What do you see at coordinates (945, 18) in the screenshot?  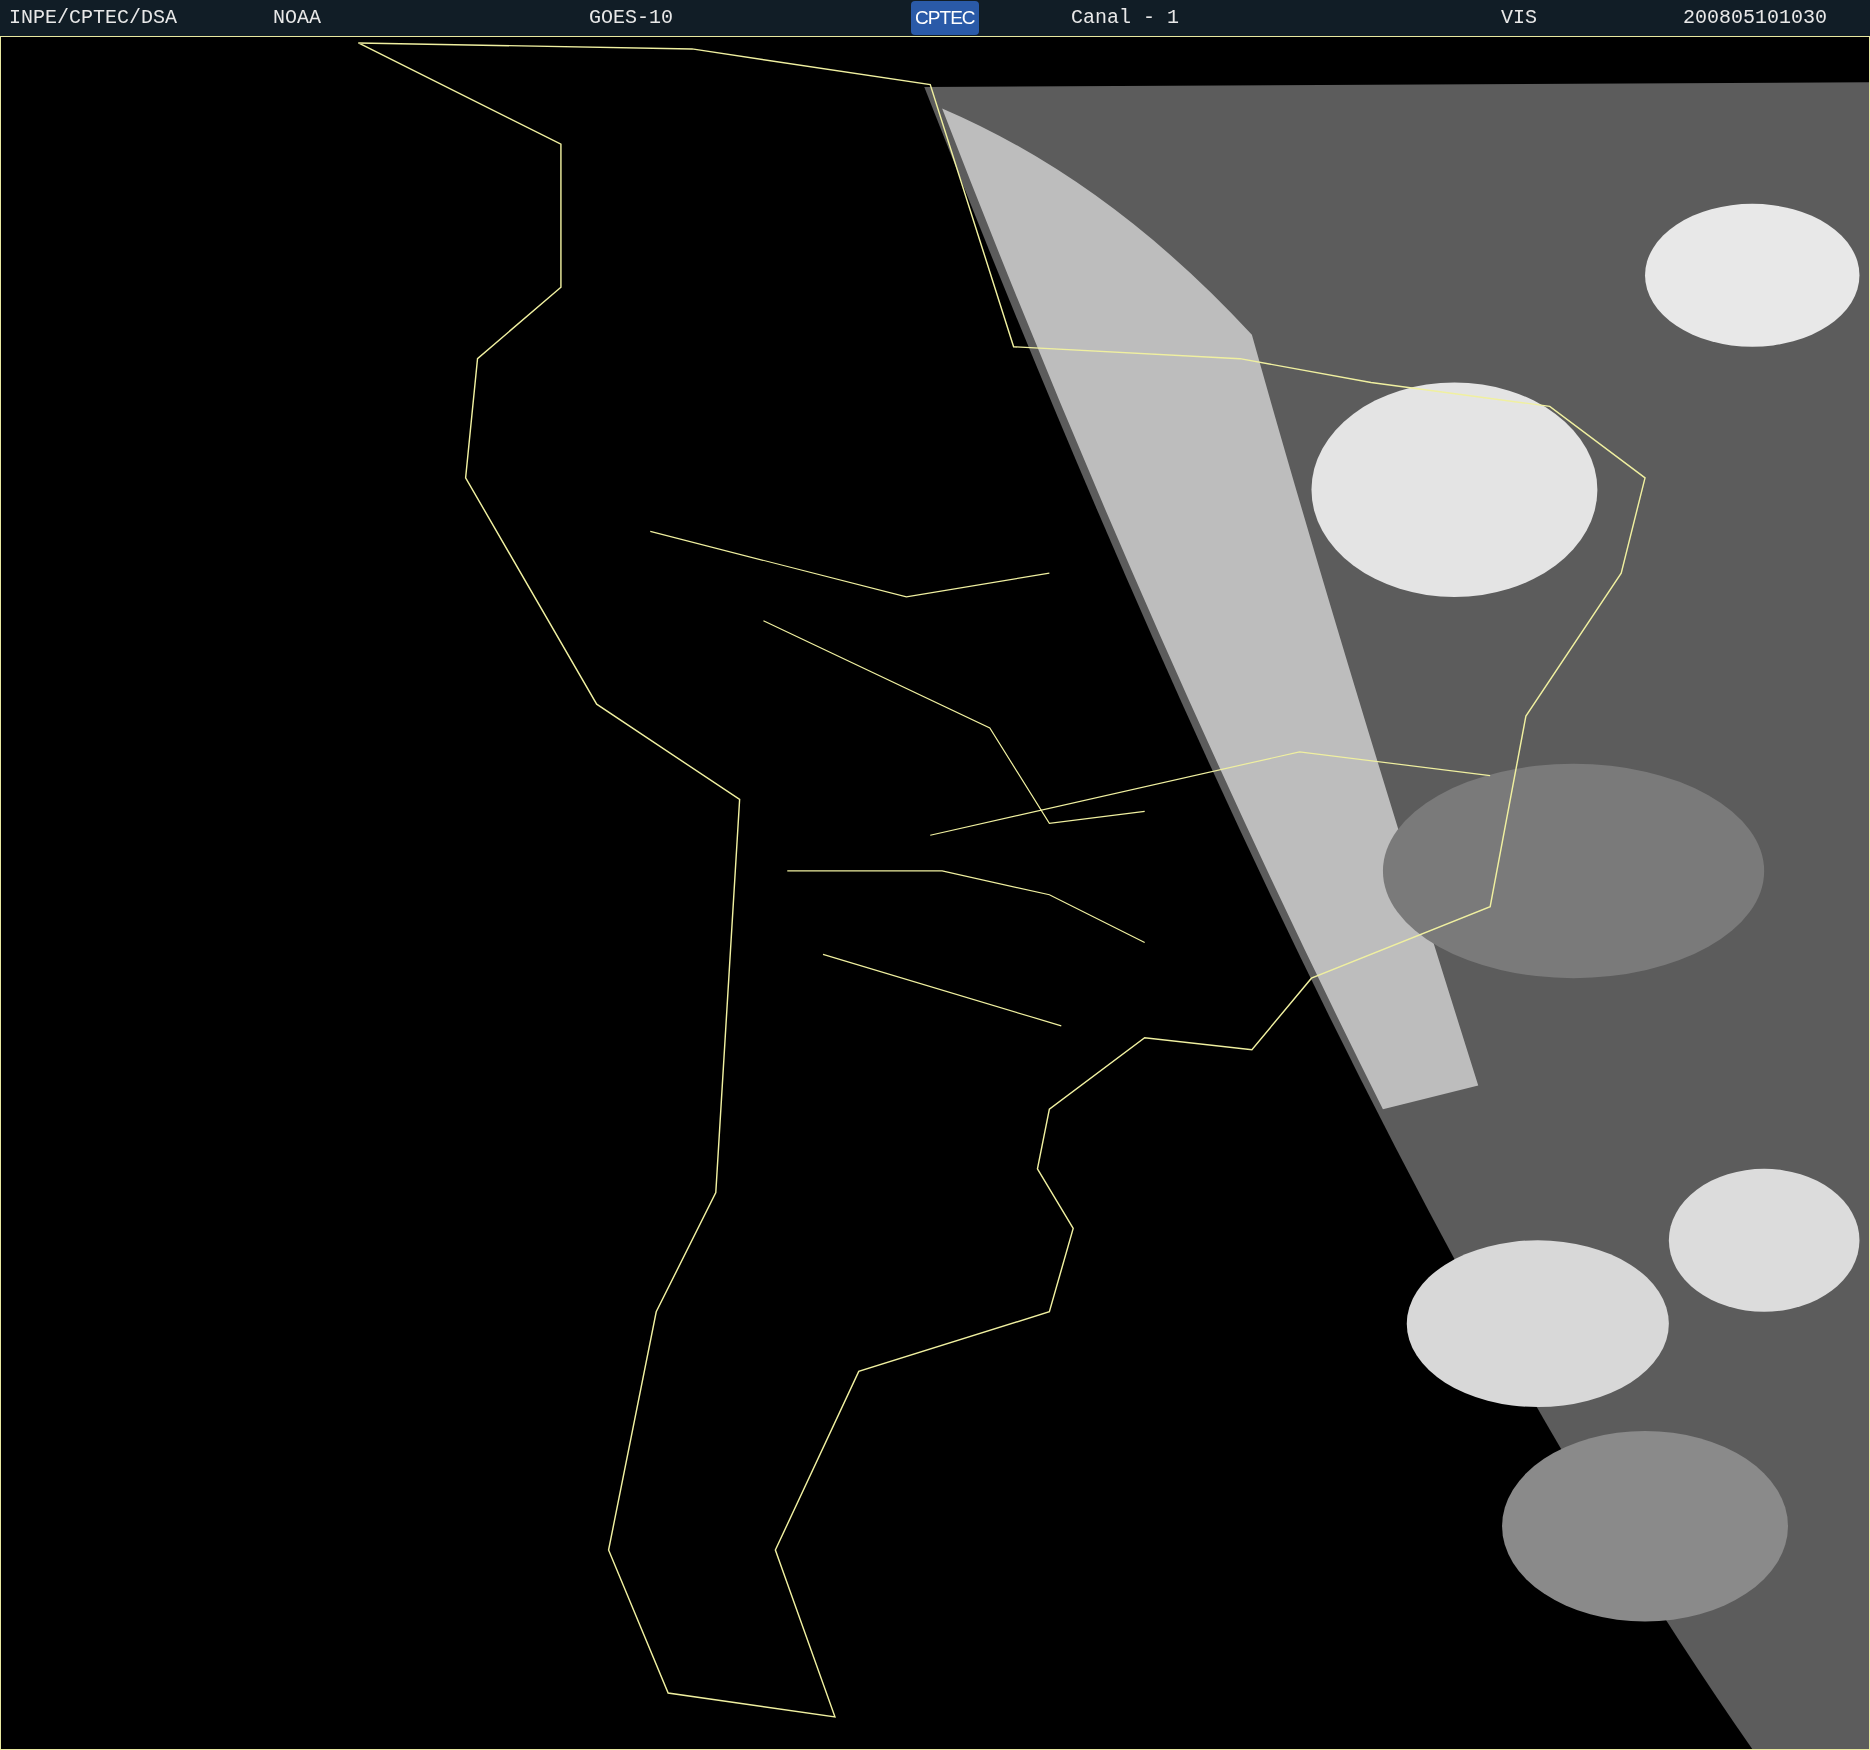 I see `logo: CPTEC` at bounding box center [945, 18].